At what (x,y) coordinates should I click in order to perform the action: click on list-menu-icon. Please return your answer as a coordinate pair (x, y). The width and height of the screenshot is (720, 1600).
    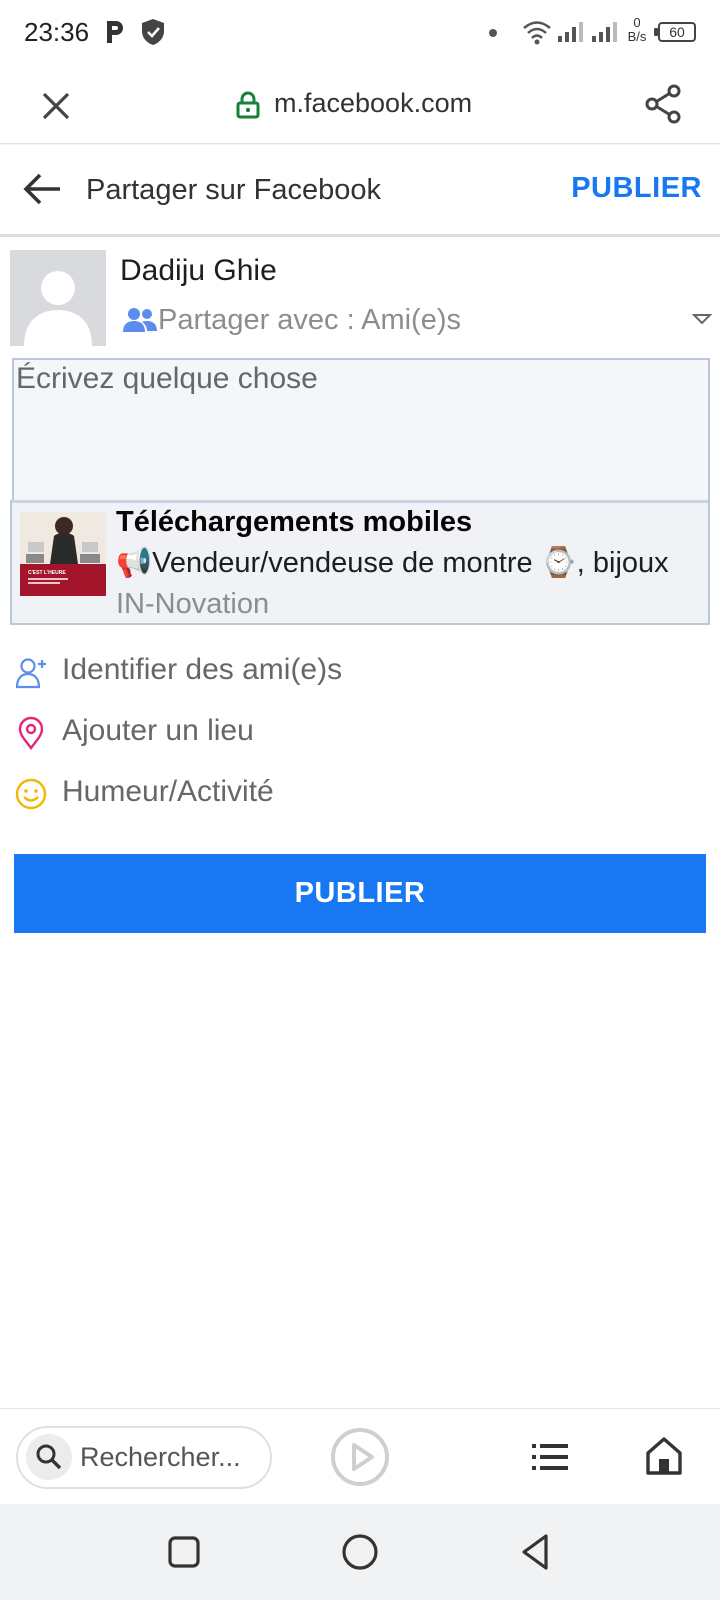
    Looking at the image, I should click on (550, 1457).